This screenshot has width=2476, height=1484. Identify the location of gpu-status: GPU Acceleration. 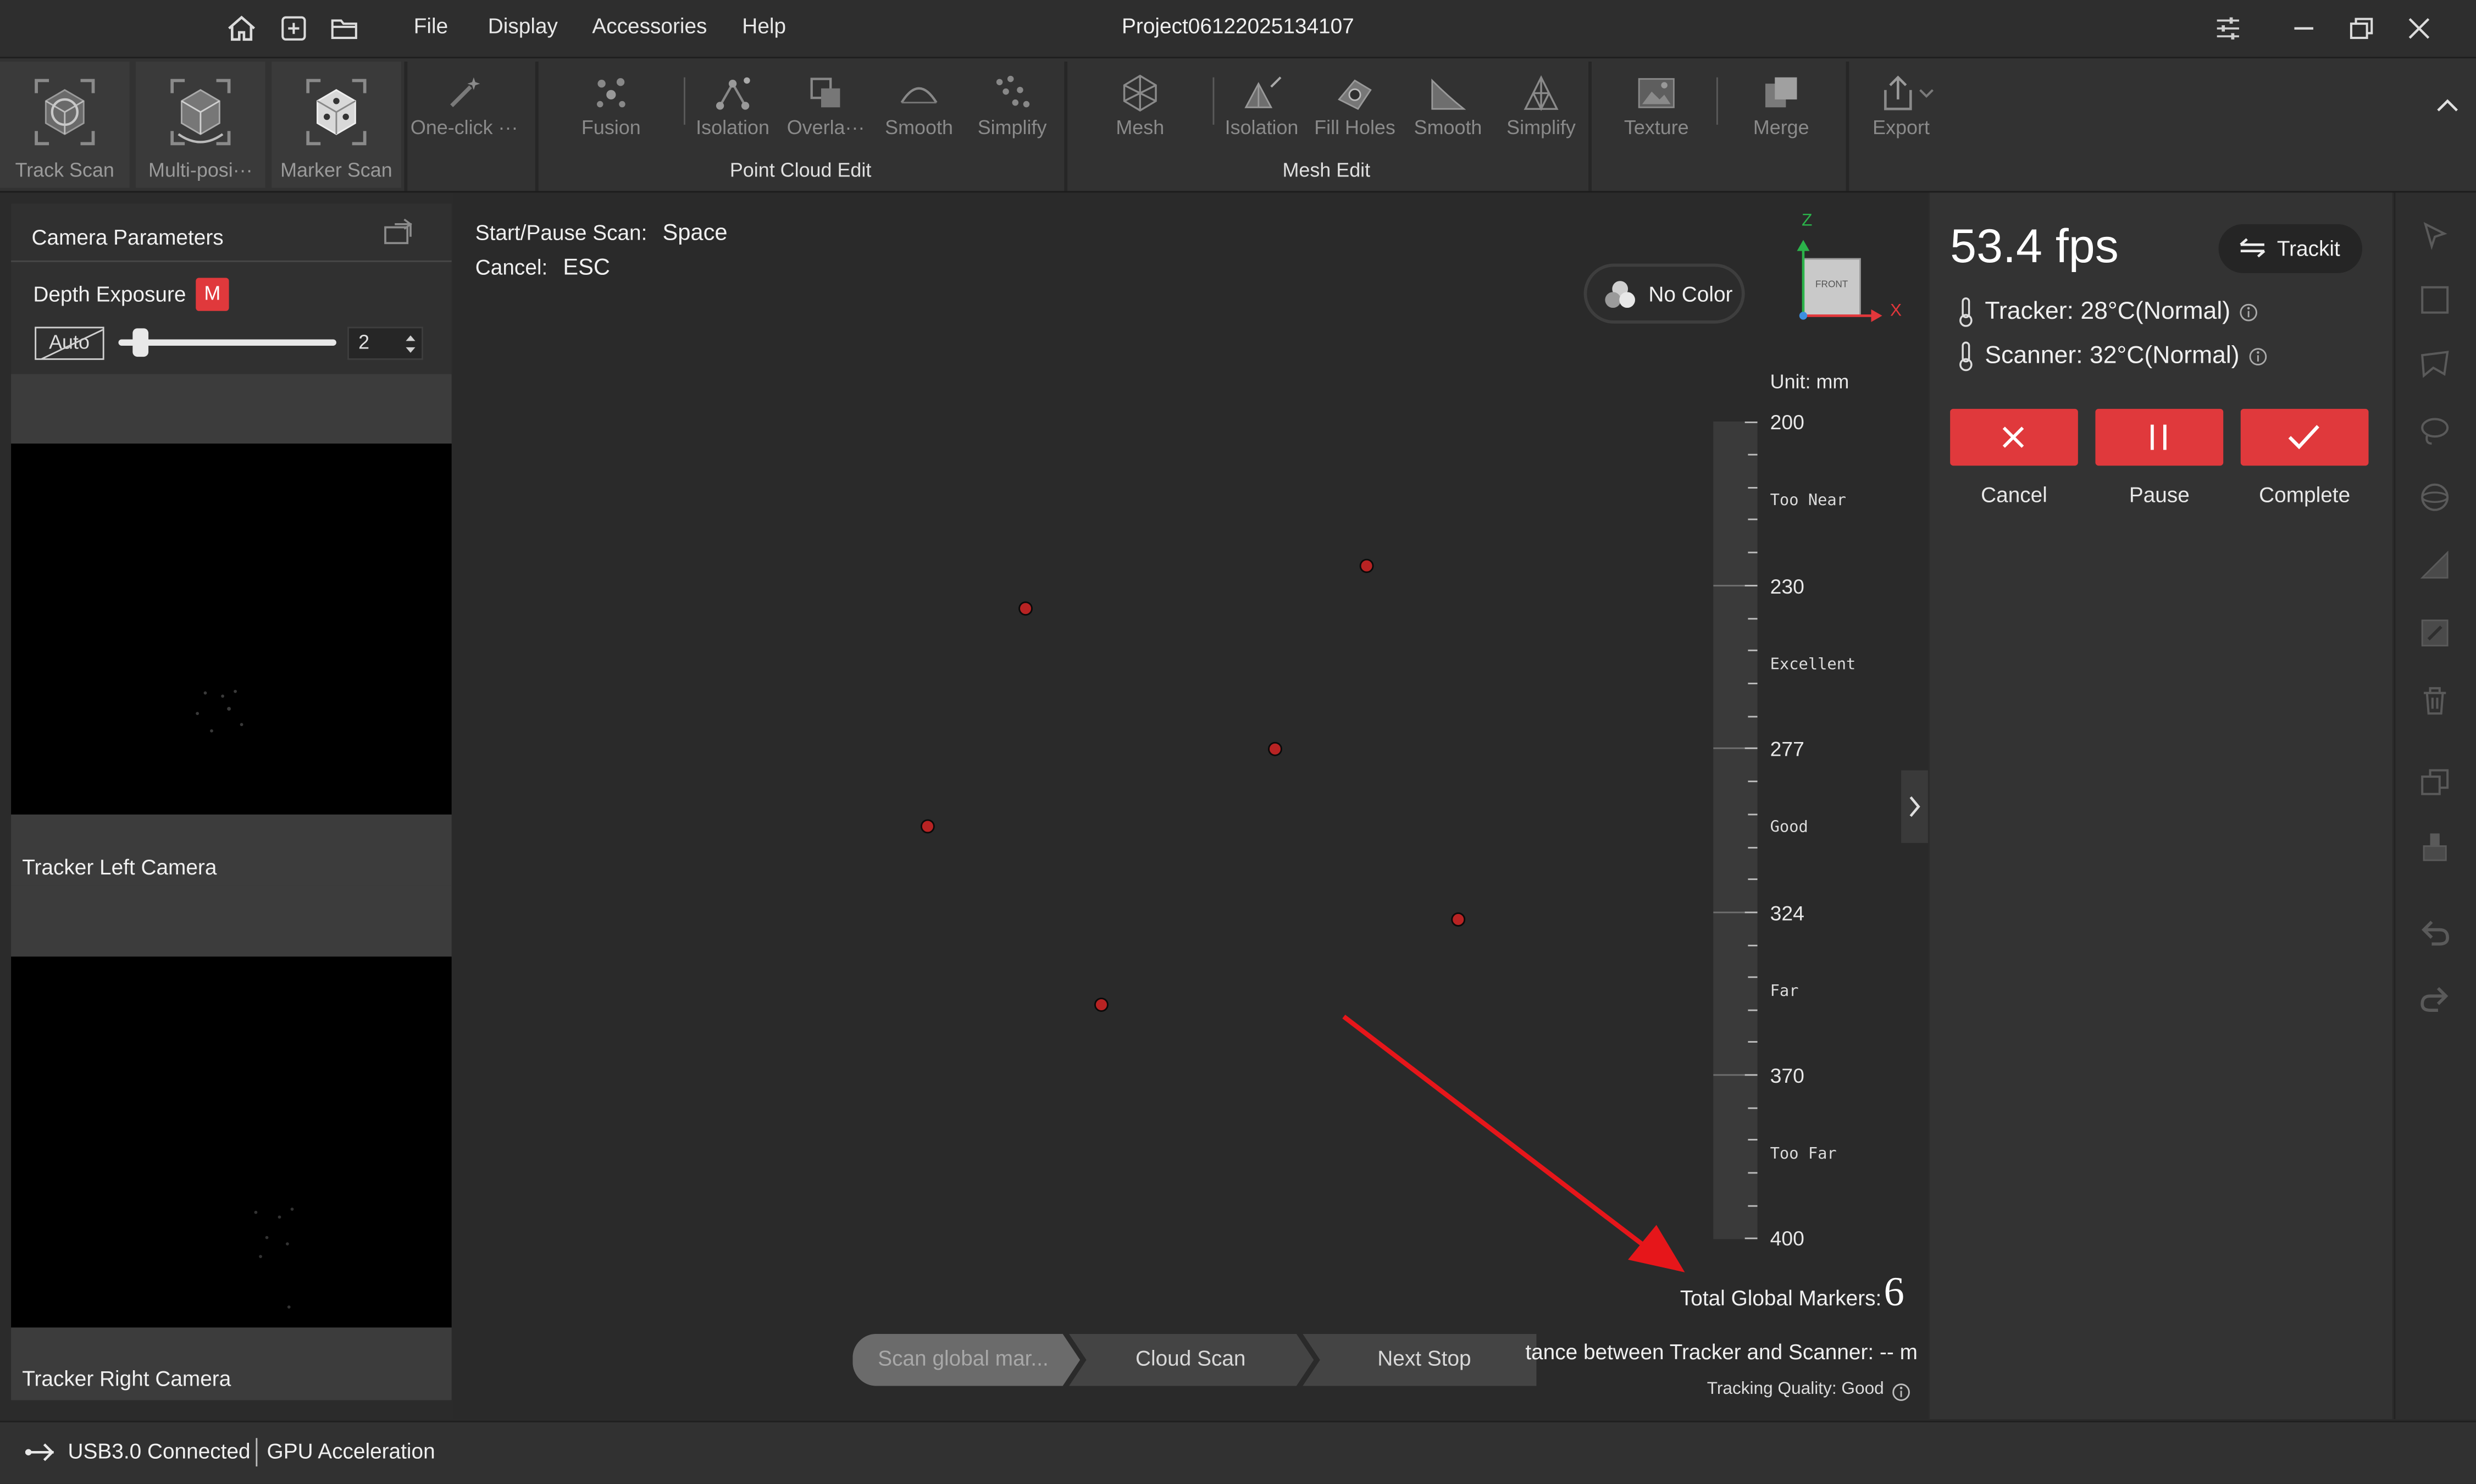
(351, 1451).